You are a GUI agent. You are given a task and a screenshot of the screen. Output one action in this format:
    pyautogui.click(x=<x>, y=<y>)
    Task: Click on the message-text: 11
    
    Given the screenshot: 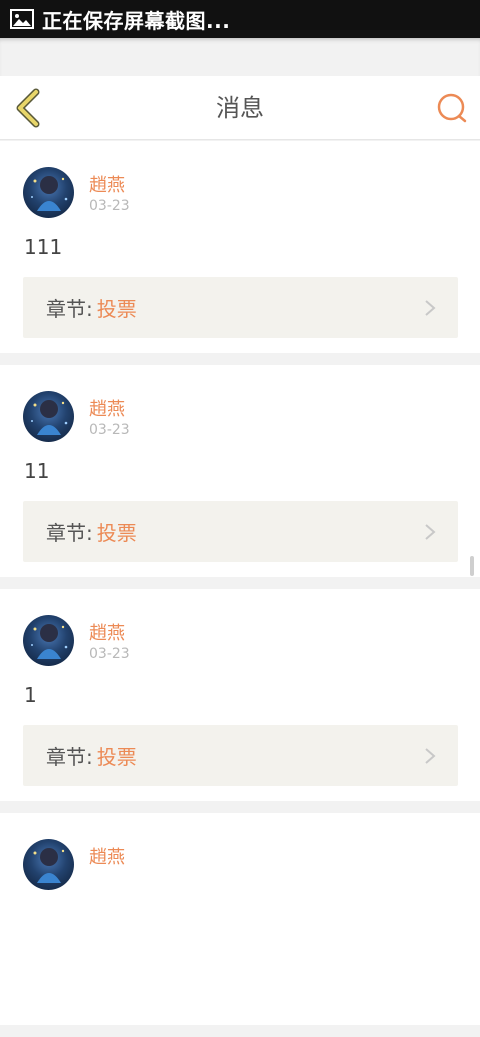 What is the action you would take?
    pyautogui.click(x=37, y=471)
    